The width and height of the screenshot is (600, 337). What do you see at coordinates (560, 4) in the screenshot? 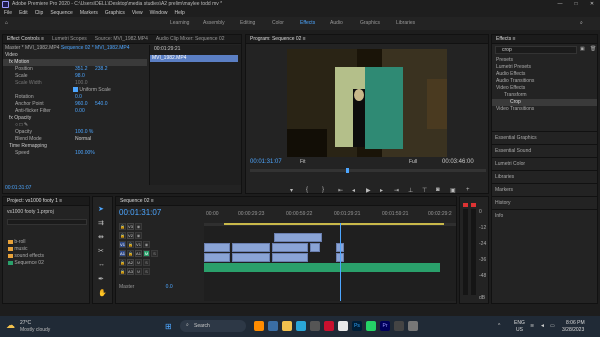
I see `minimize-button: —` at bounding box center [560, 4].